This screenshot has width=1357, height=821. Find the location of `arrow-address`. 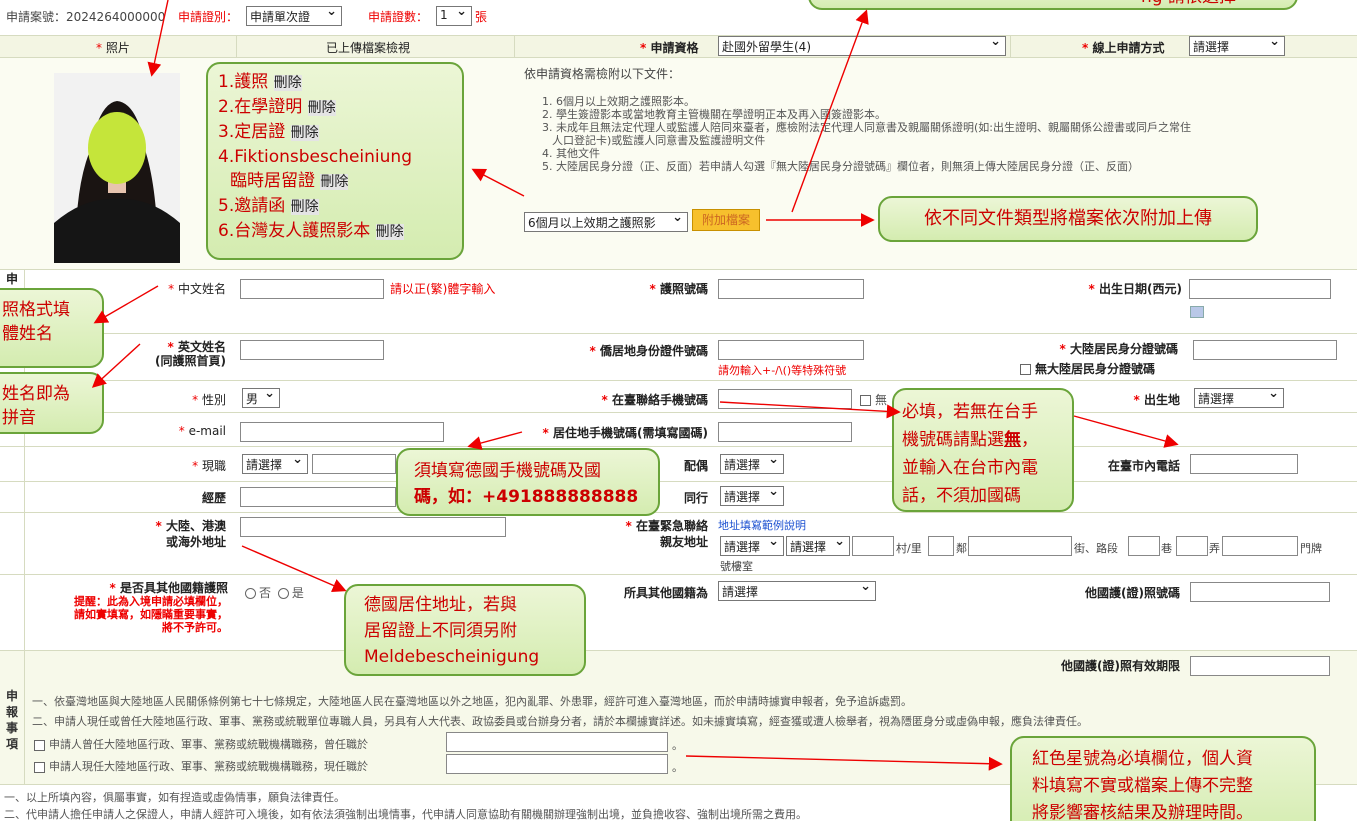

arrow-address is located at coordinates (294, 568).